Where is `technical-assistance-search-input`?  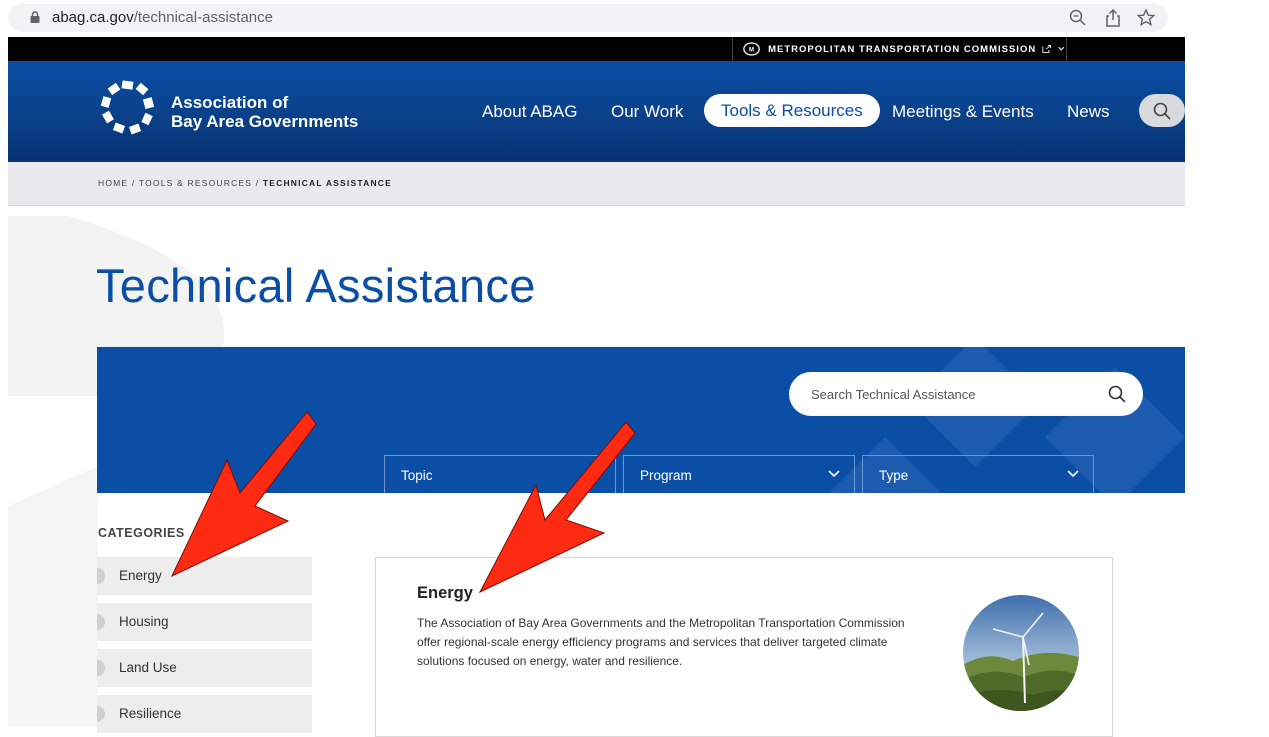 technical-assistance-search-input is located at coordinates (951, 394).